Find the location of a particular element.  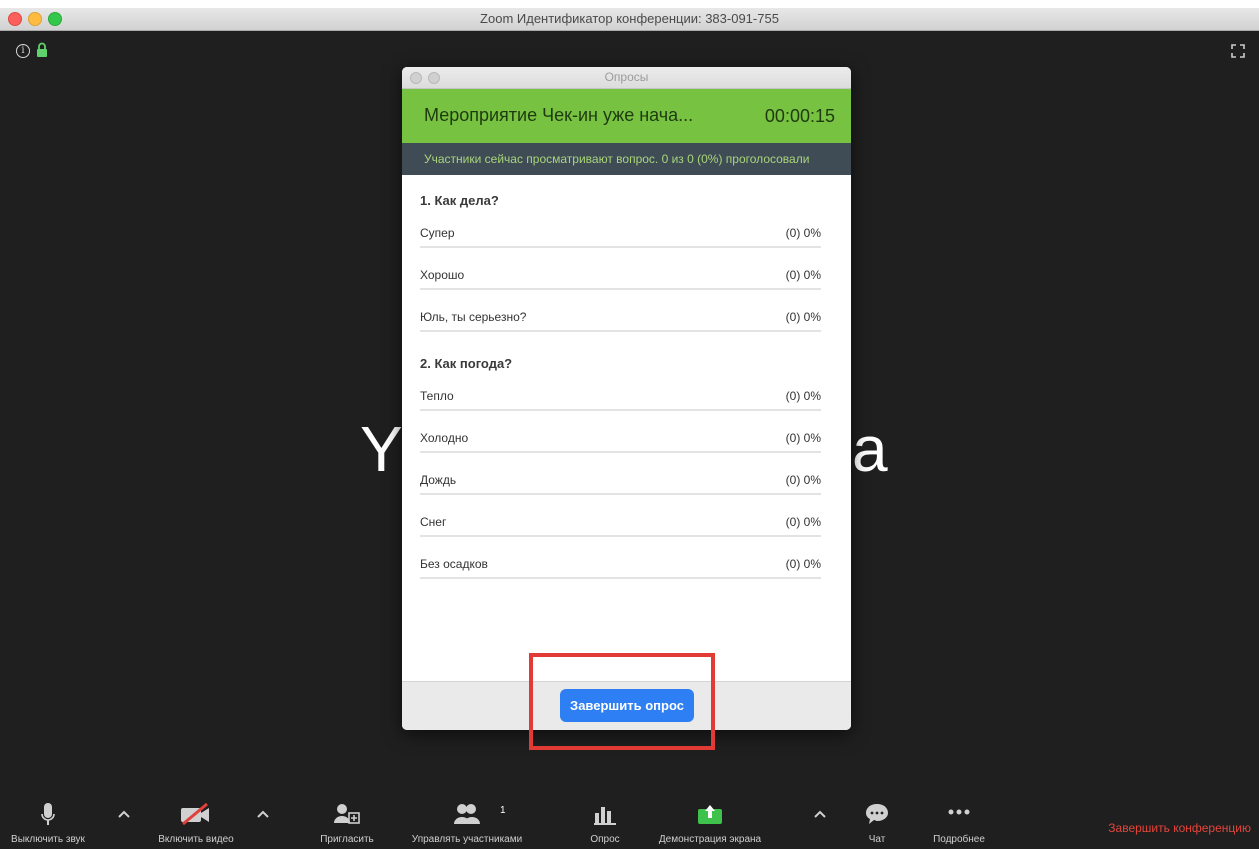

poll-close-button is located at coordinates (416, 78).